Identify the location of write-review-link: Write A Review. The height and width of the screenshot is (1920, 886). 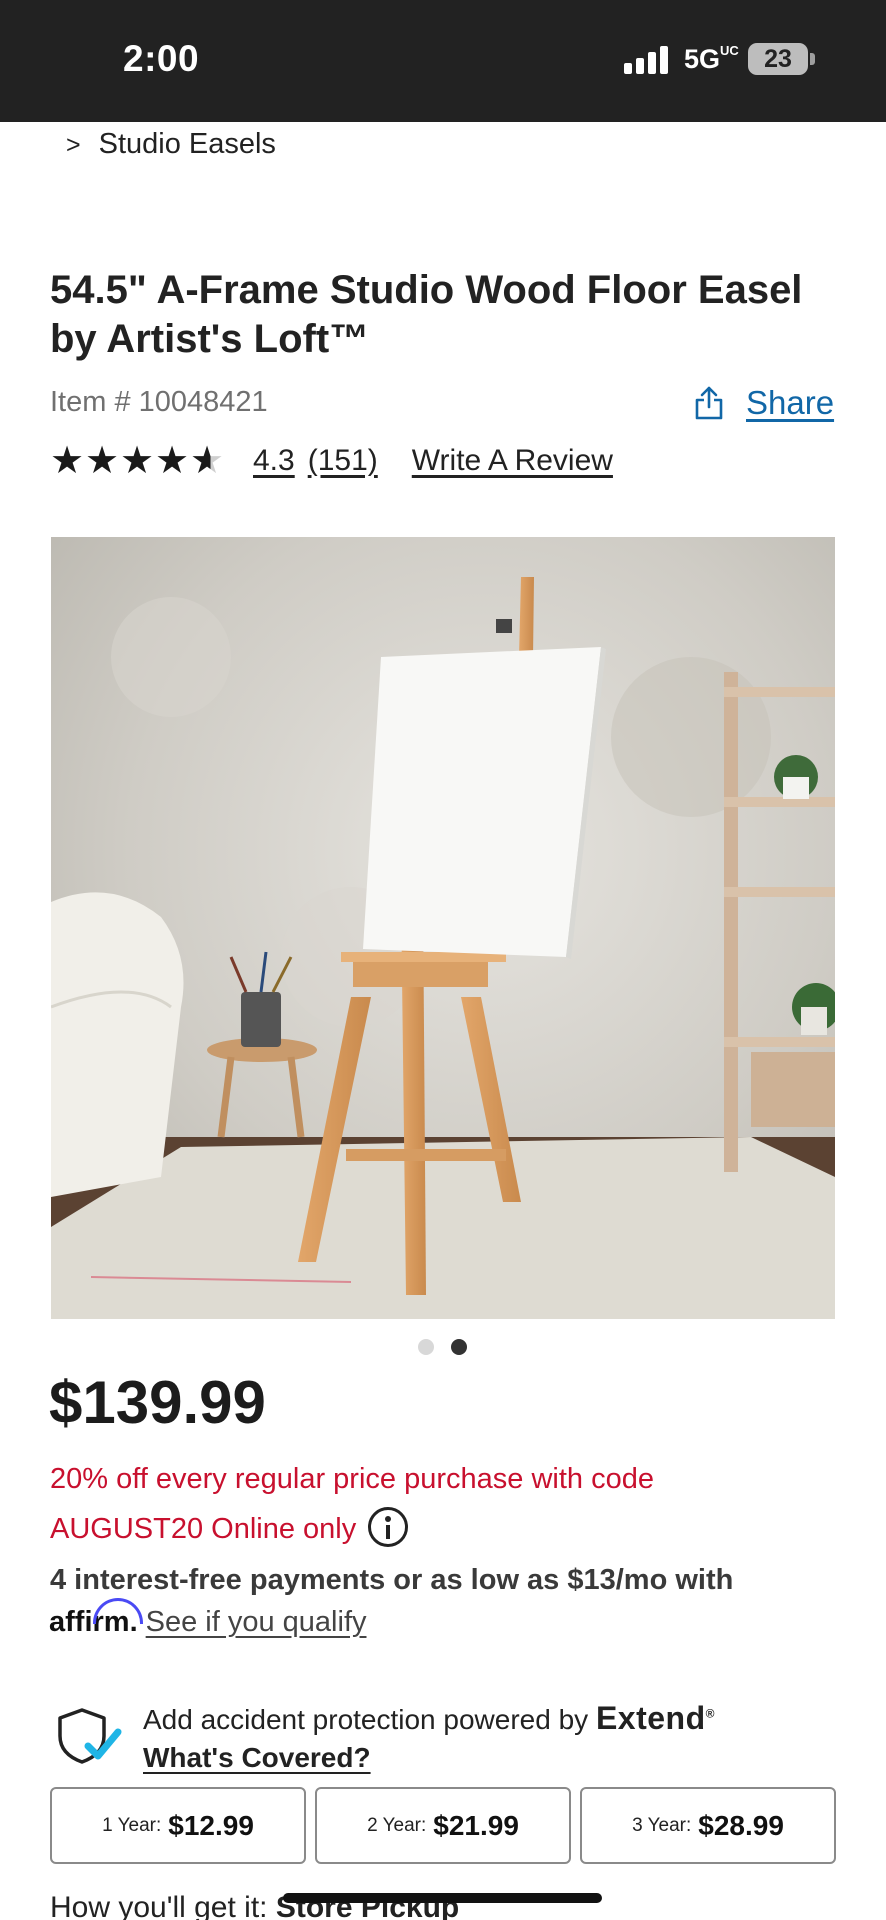
(512, 461).